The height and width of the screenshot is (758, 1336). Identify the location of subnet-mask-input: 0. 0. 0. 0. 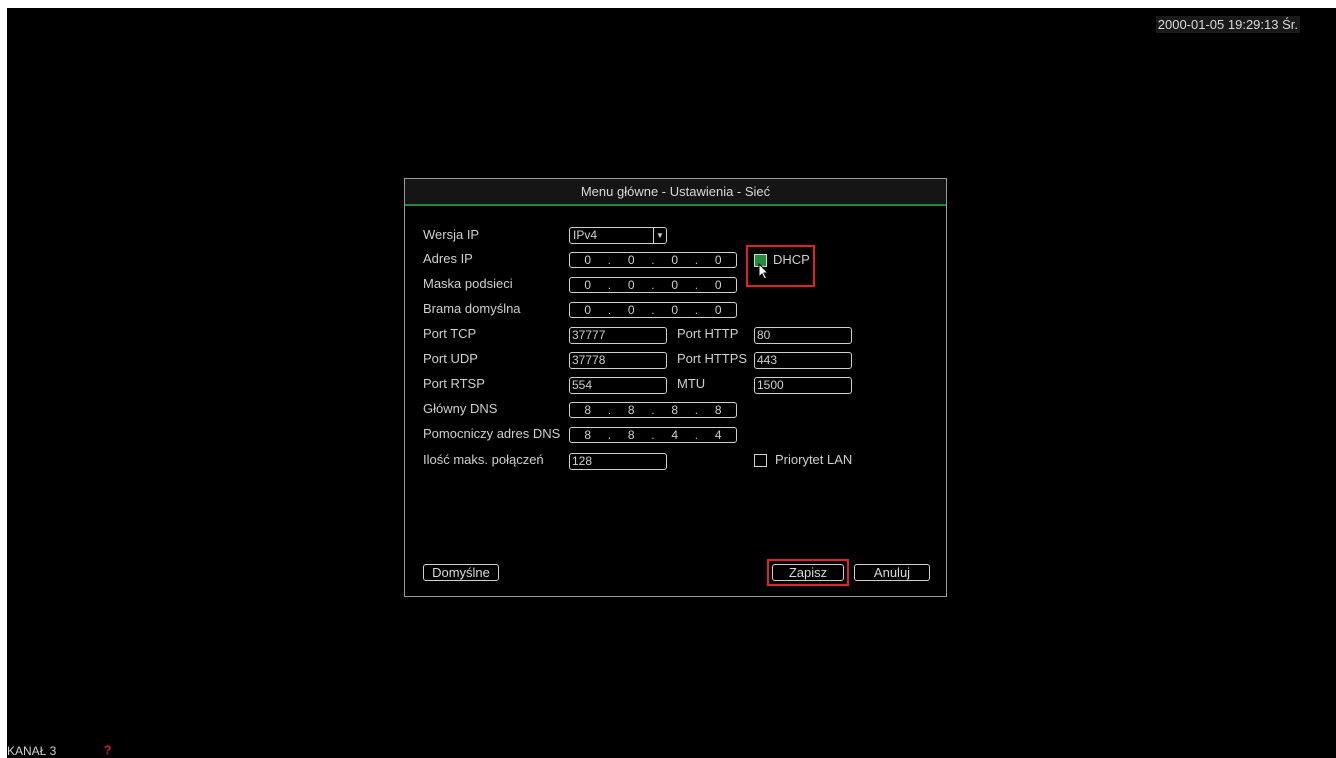
(653, 285).